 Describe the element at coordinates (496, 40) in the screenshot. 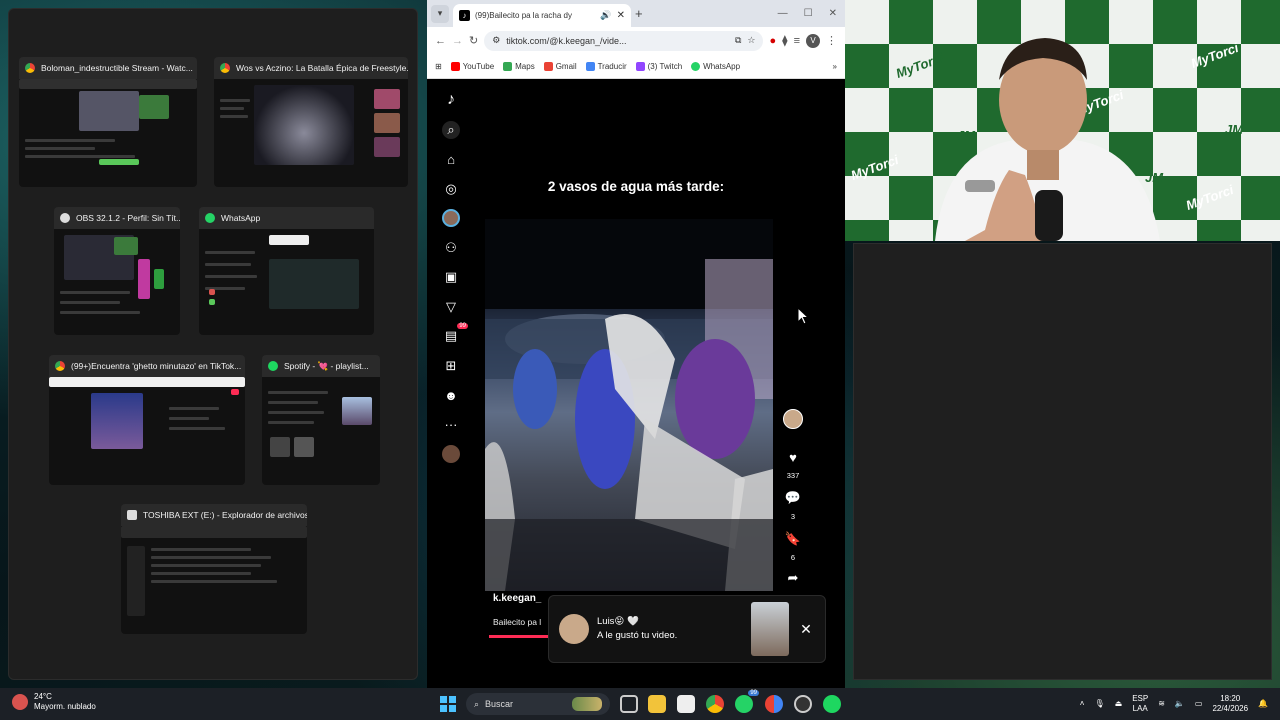

I see `site-info-icon: ⚙` at that location.